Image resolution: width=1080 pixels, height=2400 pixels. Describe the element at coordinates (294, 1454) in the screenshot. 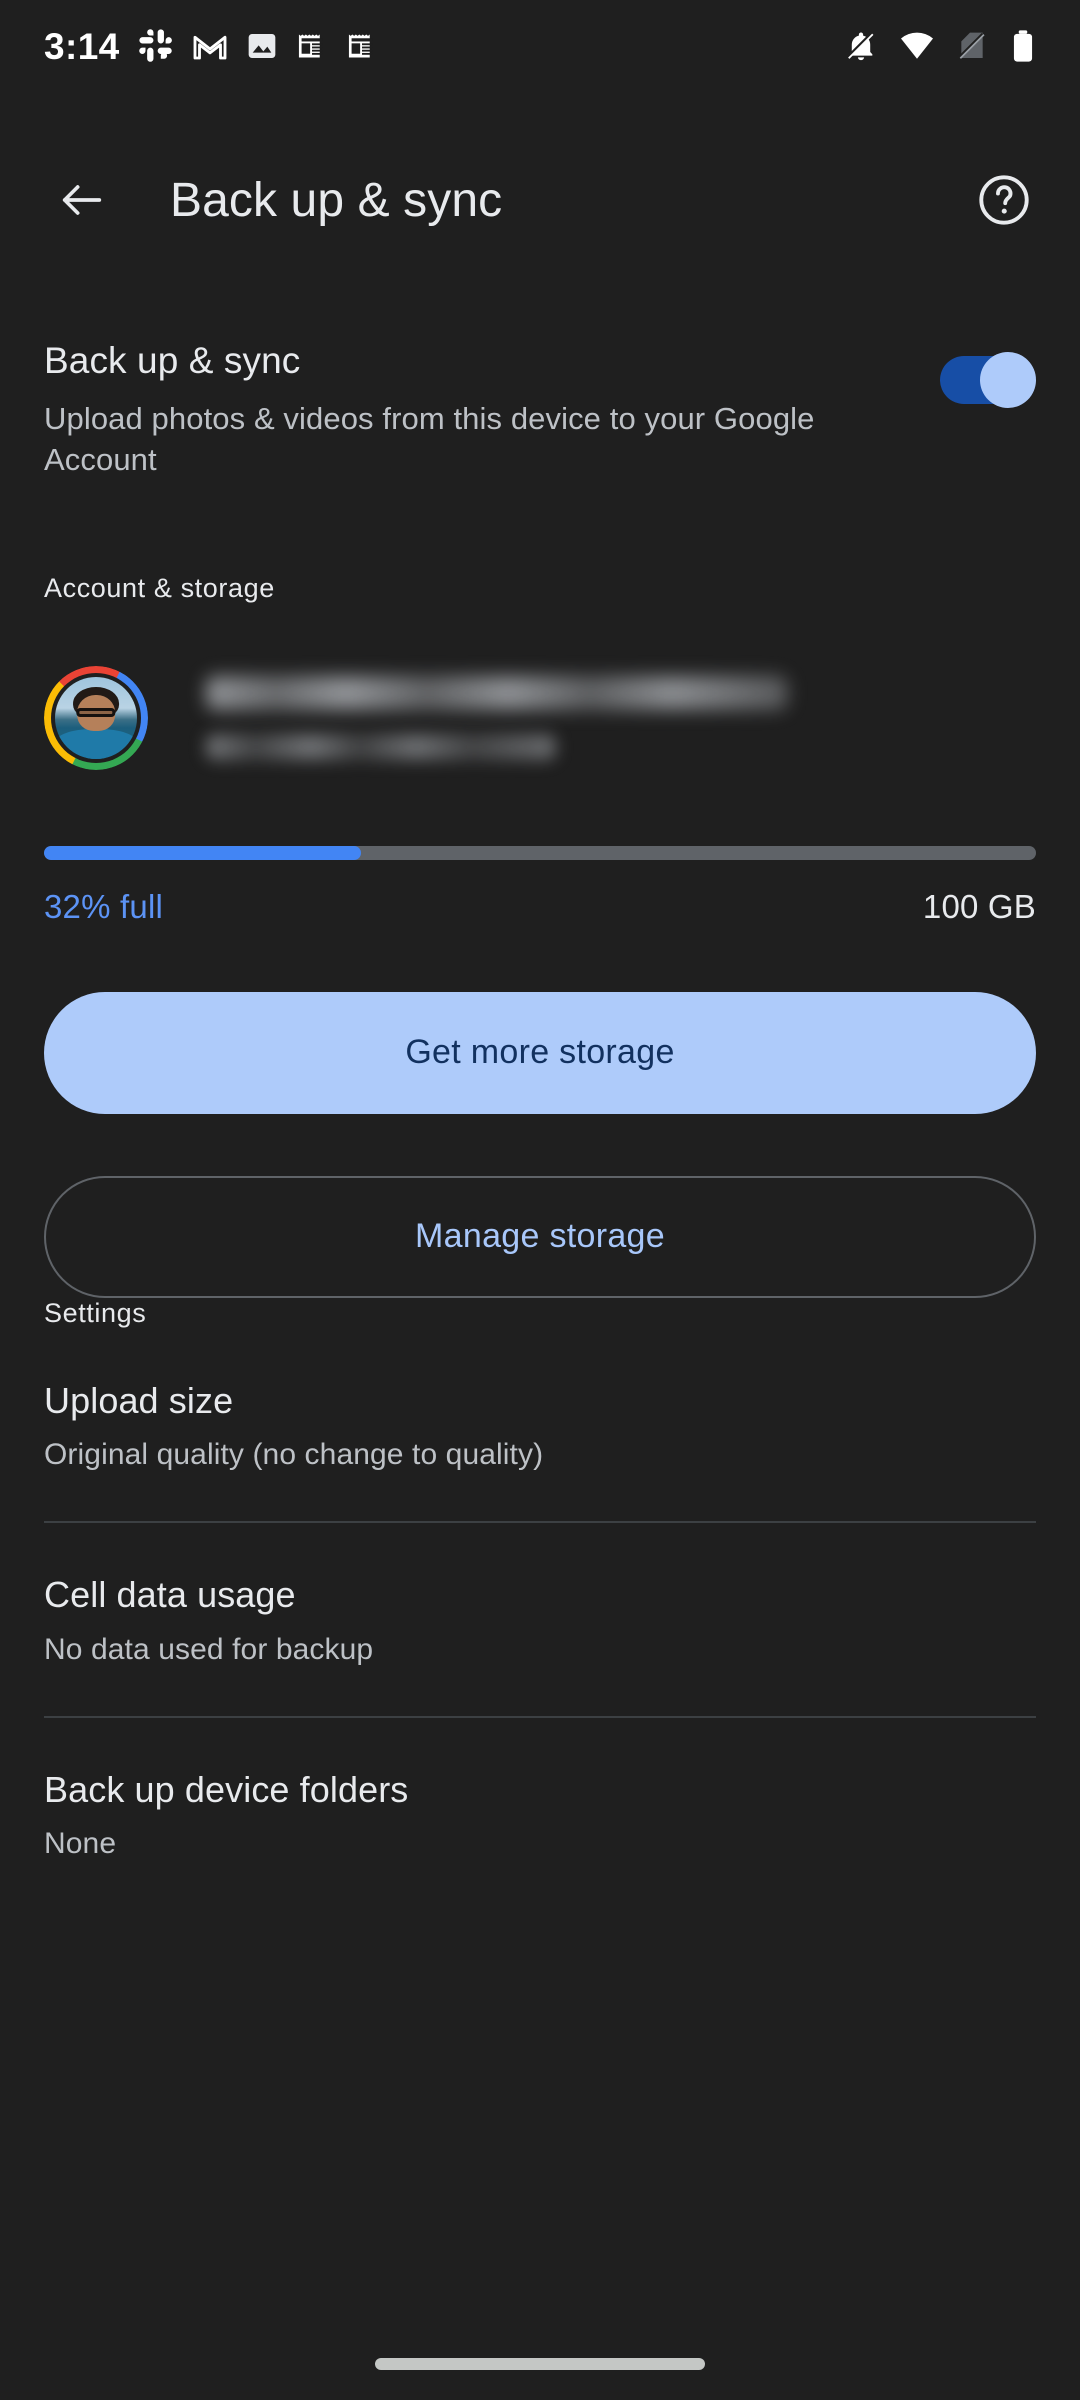

I see `list-item-subtitle: Original quality (no change to quality)` at that location.